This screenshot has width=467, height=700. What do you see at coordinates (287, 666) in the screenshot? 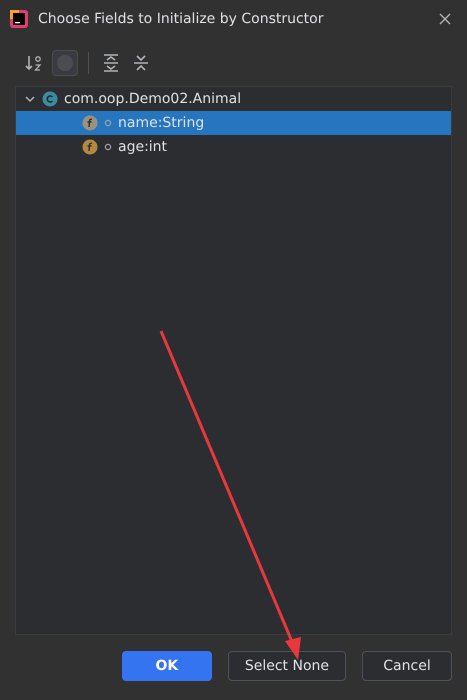
I see `dialog-button: Select None` at bounding box center [287, 666].